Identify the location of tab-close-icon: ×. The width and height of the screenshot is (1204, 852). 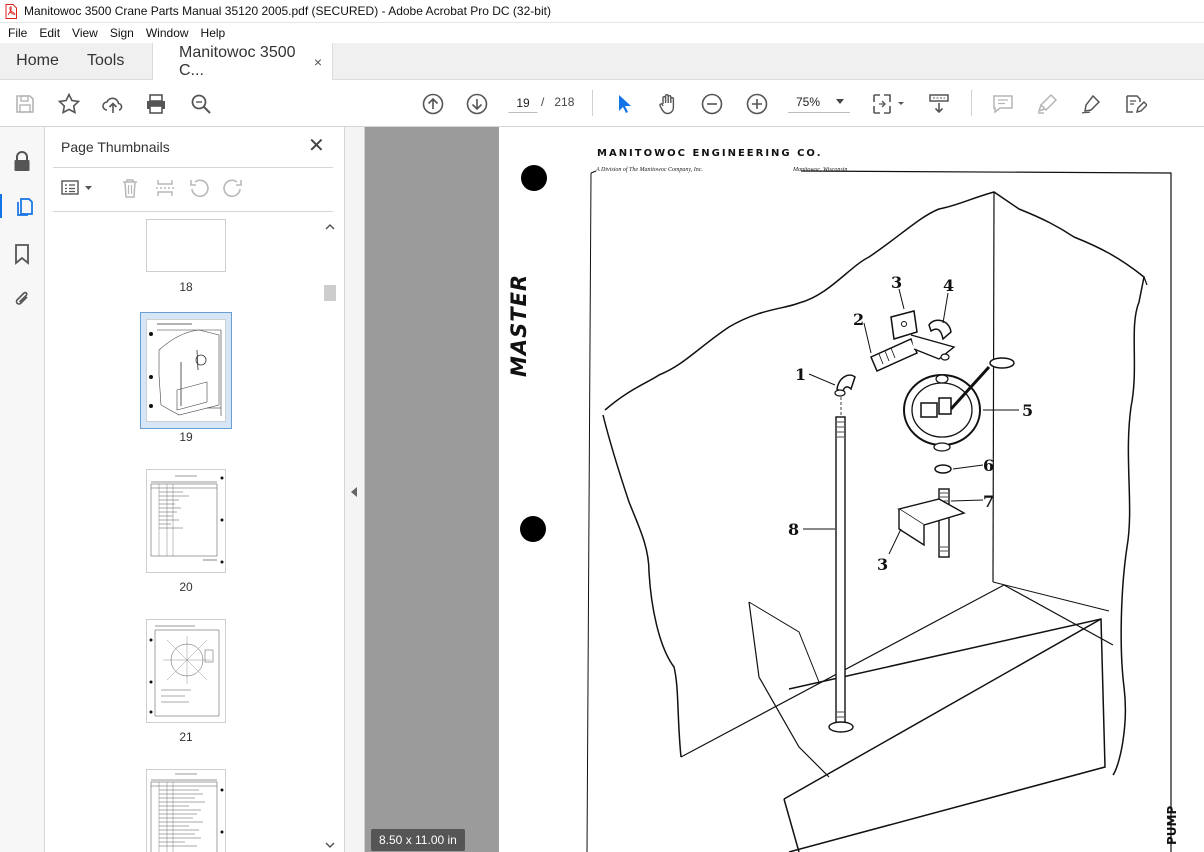
(318, 62).